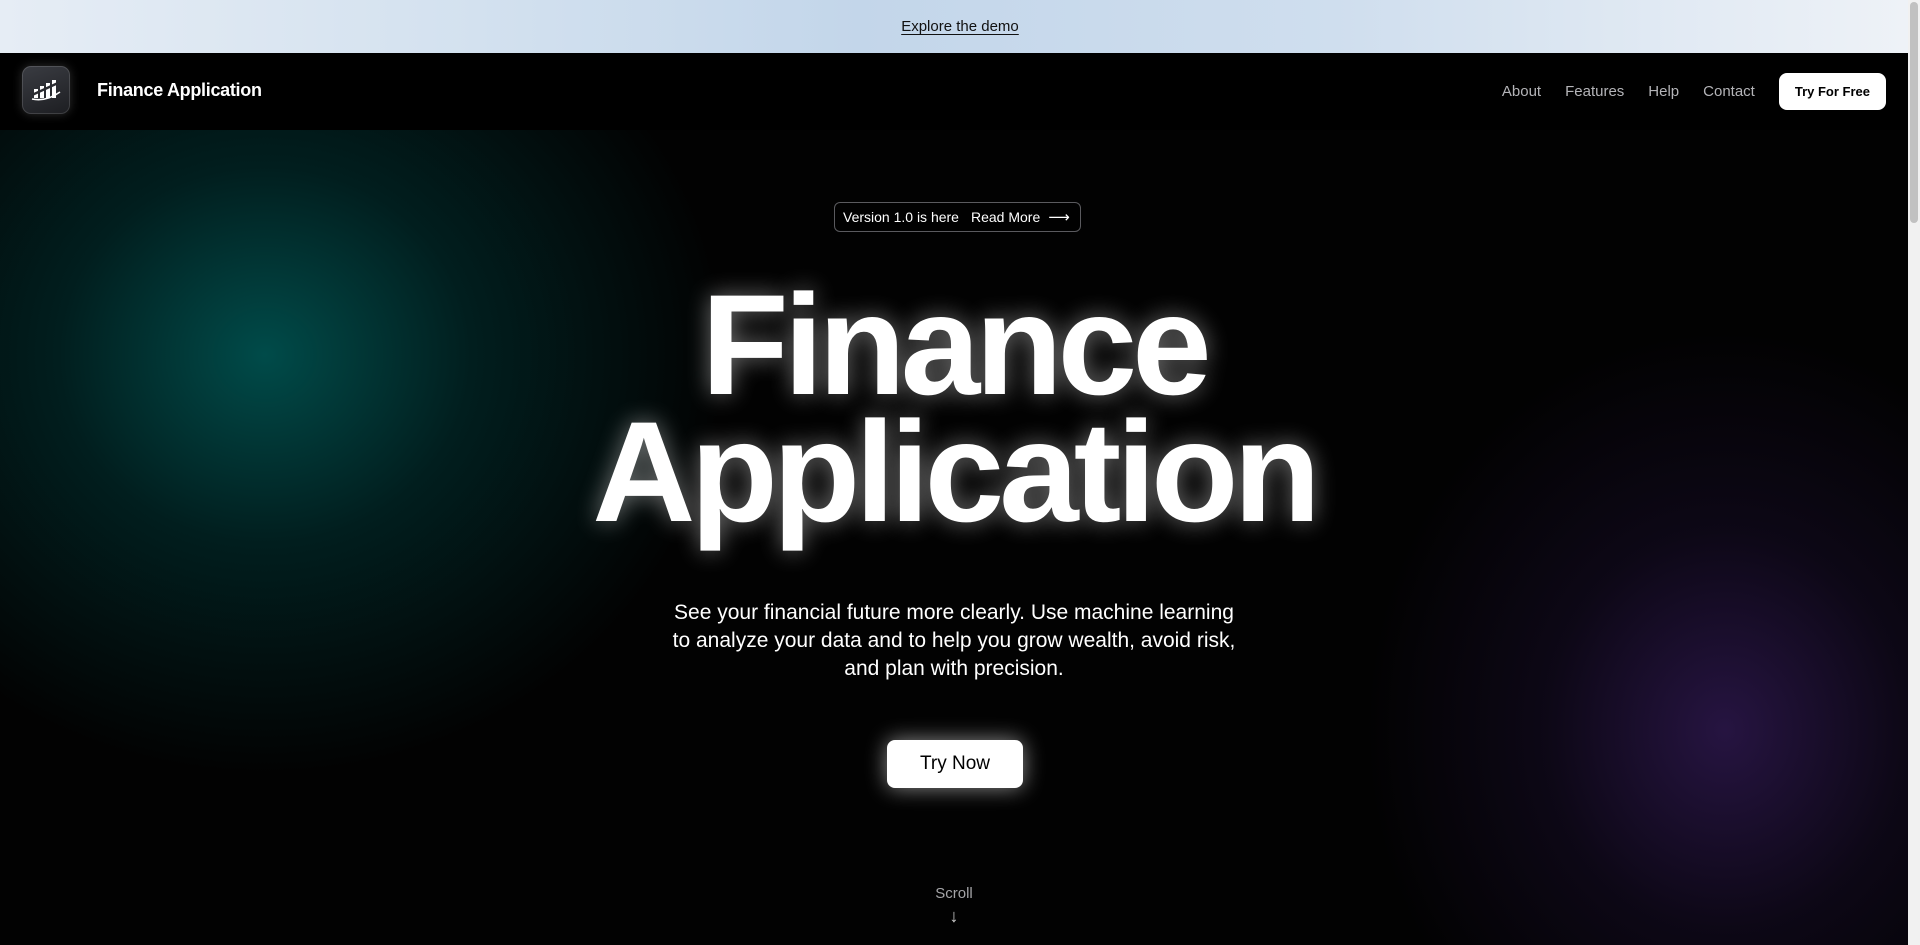 This screenshot has height=945, width=1920. I want to click on scroll-indicator: Scroll ↓, so click(954, 906).